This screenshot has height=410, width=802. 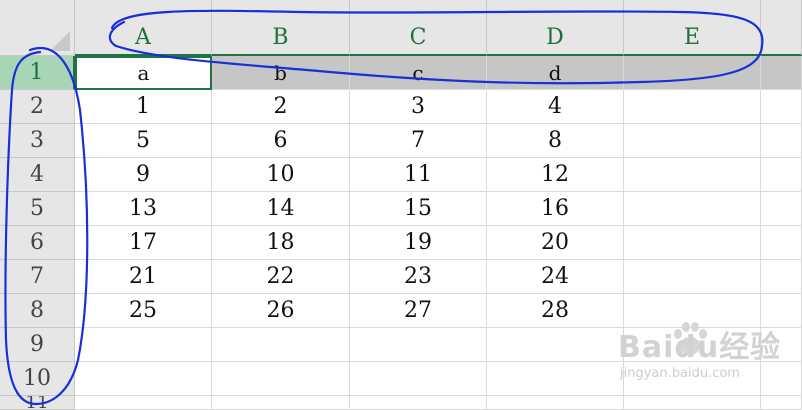 What do you see at coordinates (781, 73) in the screenshot?
I see `cell-f1` at bounding box center [781, 73].